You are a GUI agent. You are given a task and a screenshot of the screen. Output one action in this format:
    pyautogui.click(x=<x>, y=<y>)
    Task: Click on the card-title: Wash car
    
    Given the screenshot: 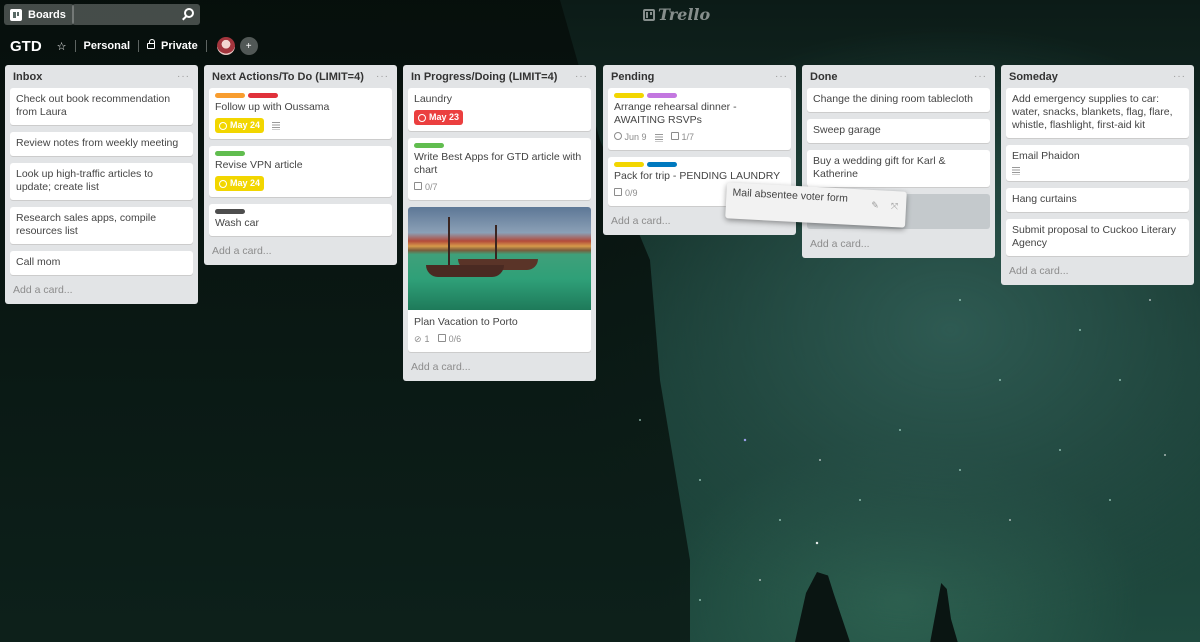 What is the action you would take?
    pyautogui.click(x=237, y=223)
    